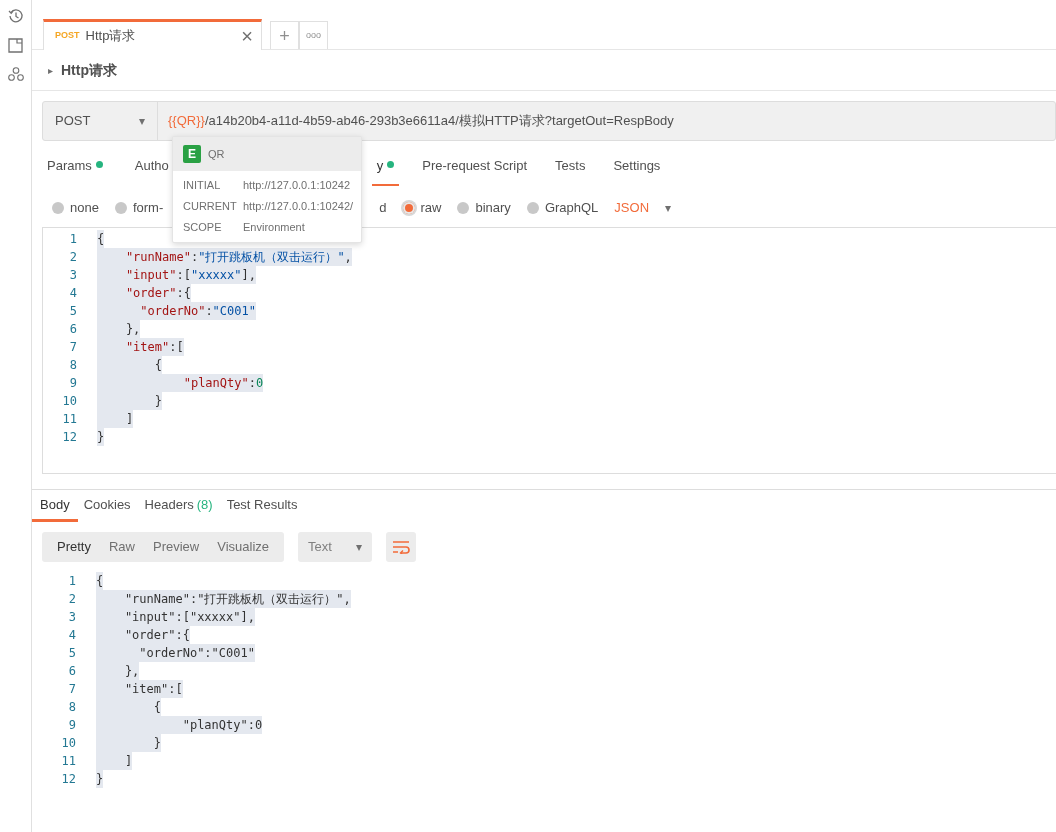 The image size is (1056, 832). I want to click on wrap-icon, so click(401, 547).